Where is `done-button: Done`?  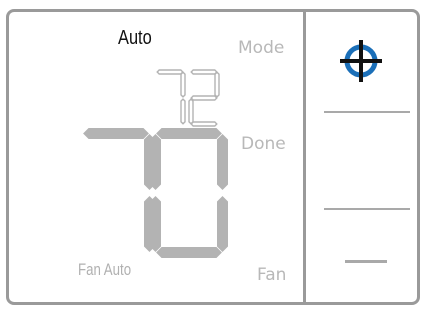
done-button: Done is located at coordinates (263, 144).